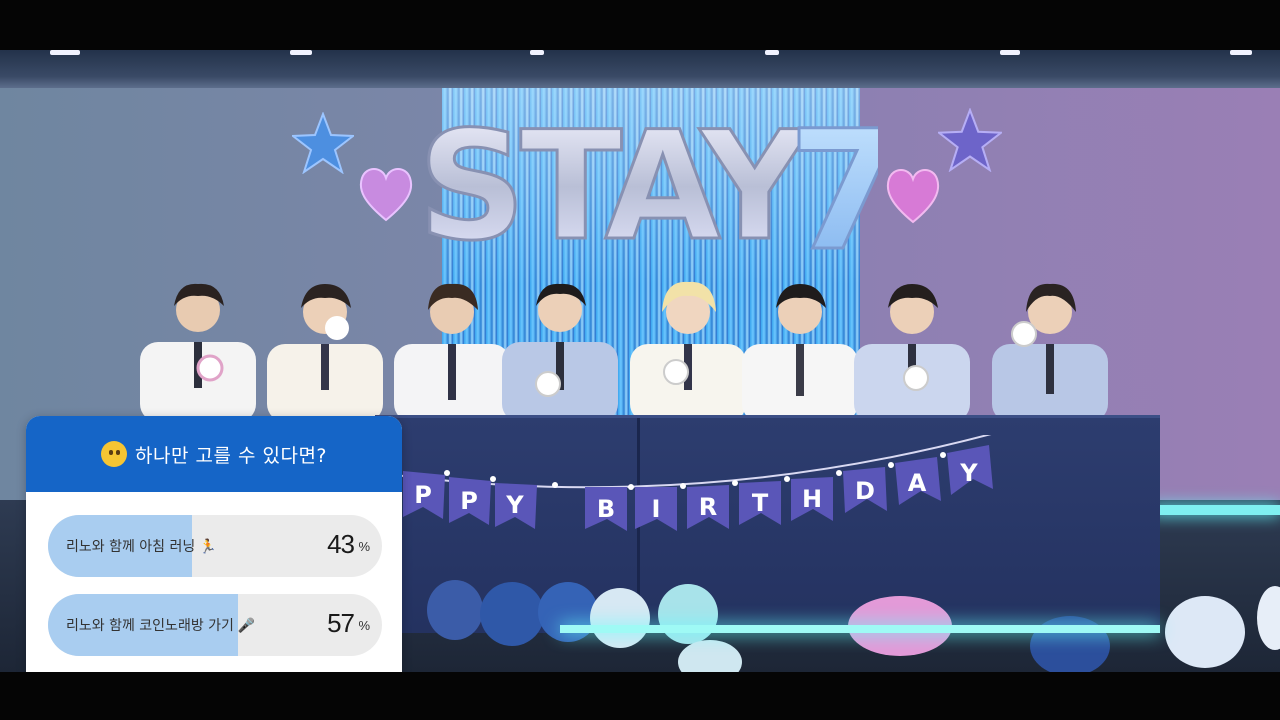 The width and height of the screenshot is (1280, 720). I want to click on poll-header: 하나만 고를 수 있다면?, so click(214, 454).